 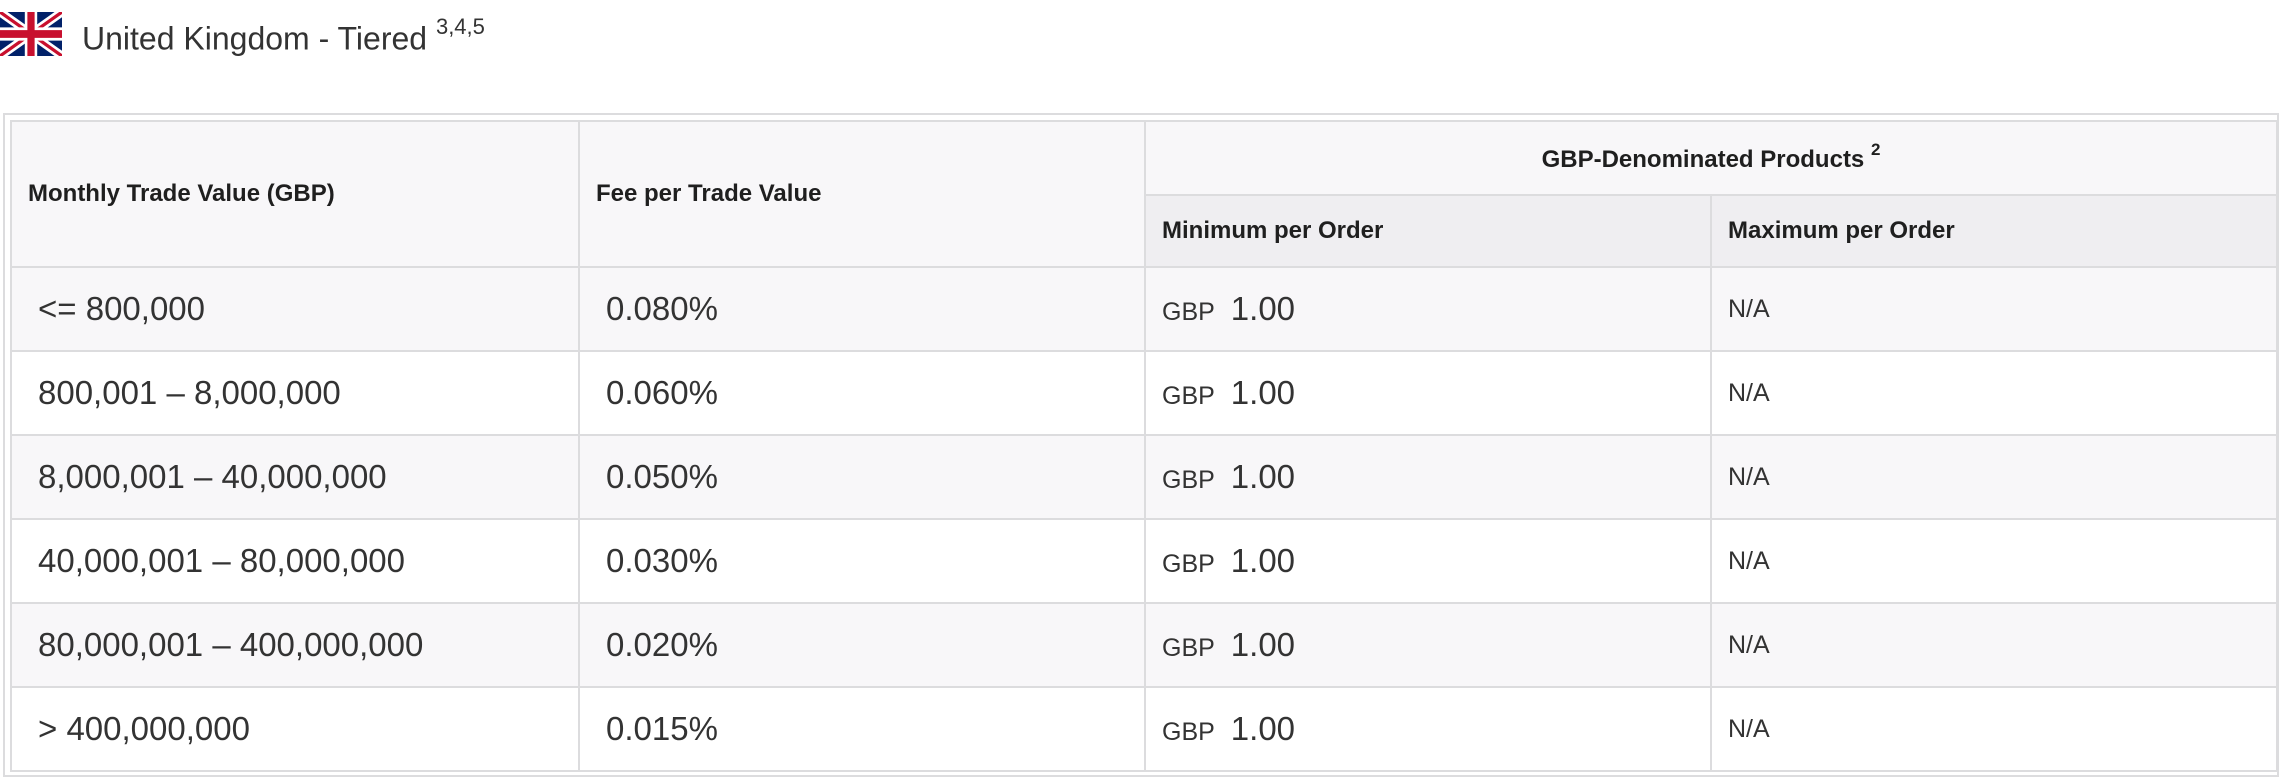 What do you see at coordinates (862, 194) in the screenshot?
I see `header-fee: Fee per Trade Value` at bounding box center [862, 194].